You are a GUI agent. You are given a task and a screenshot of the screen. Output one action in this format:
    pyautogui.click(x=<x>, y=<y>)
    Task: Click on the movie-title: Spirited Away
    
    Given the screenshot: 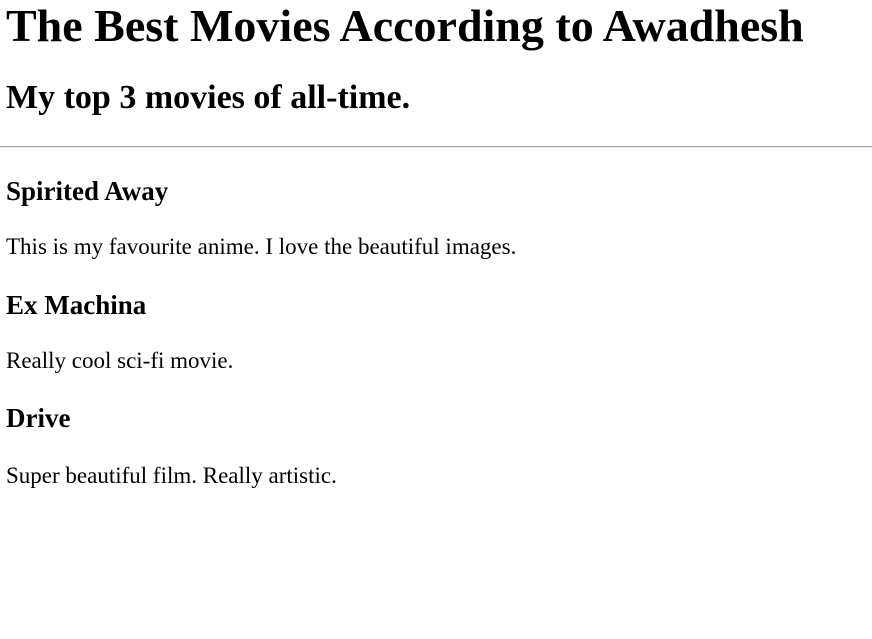 What is the action you would take?
    pyautogui.click(x=87, y=191)
    